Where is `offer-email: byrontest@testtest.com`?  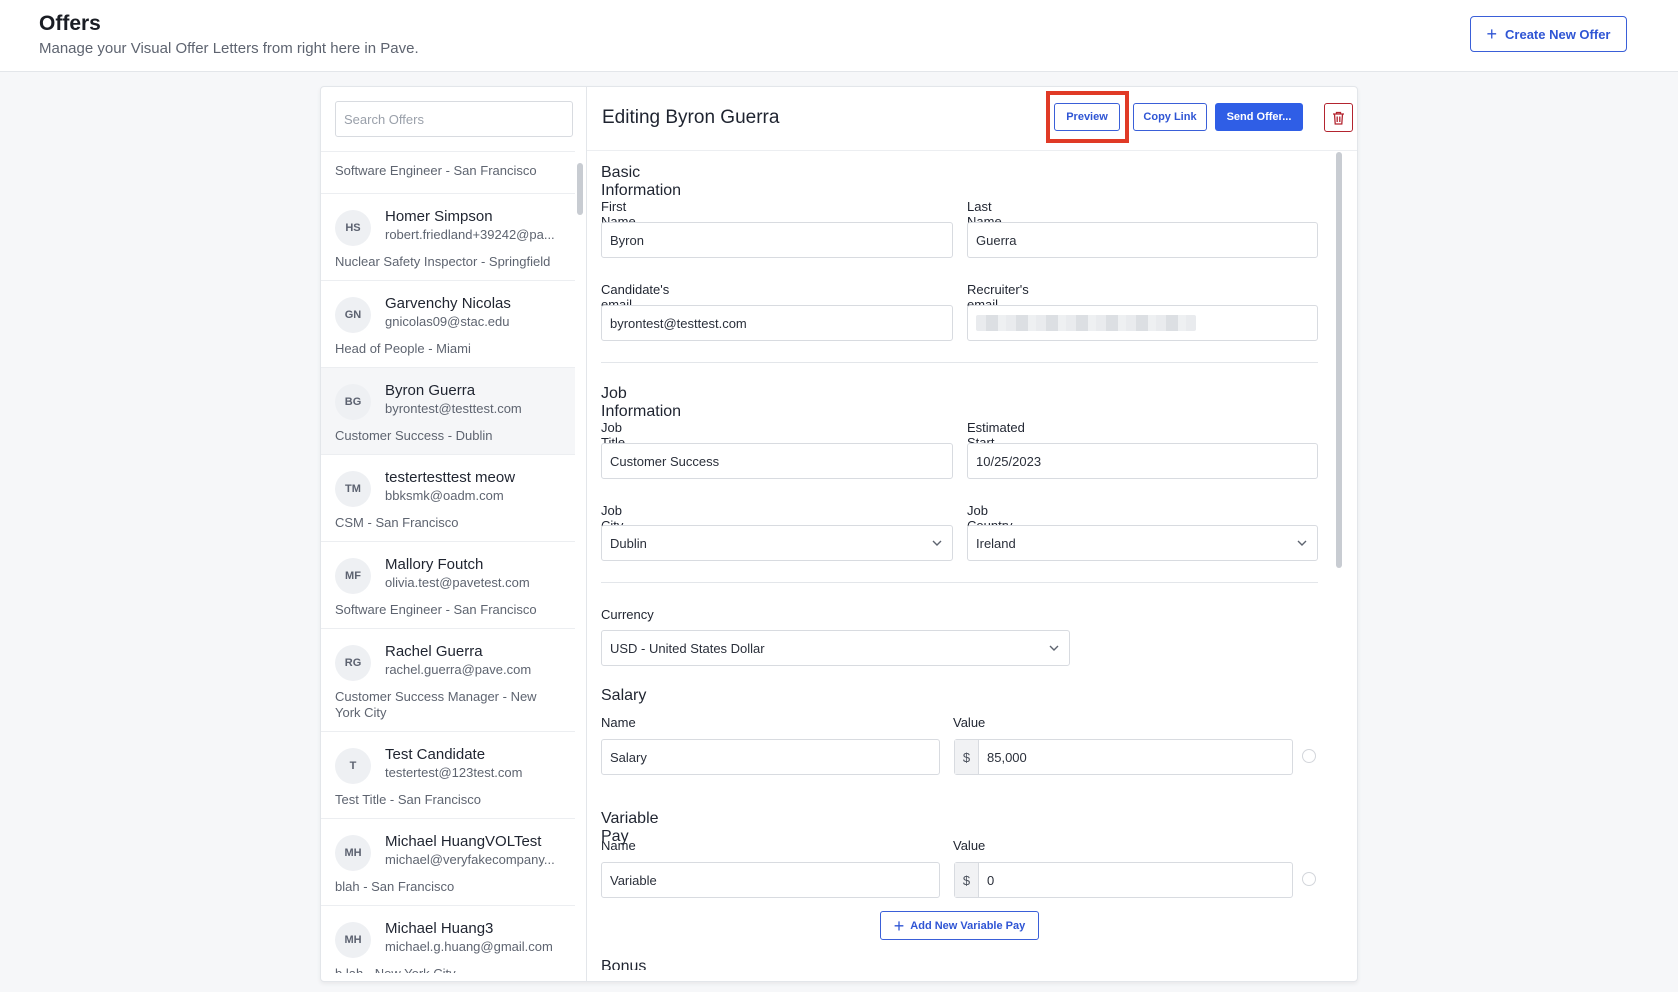
offer-email: byrontest@testtest.com is located at coordinates (453, 408).